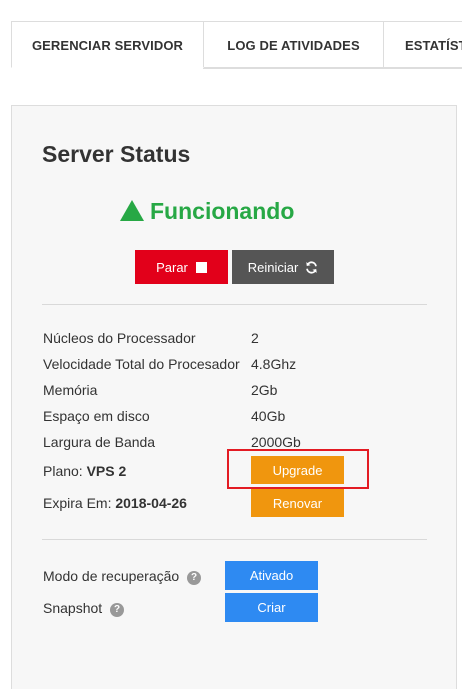 Image resolution: width=462 pixels, height=689 pixels. Describe the element at coordinates (222, 211) in the screenshot. I see `server-status-text: Funcionando` at that location.